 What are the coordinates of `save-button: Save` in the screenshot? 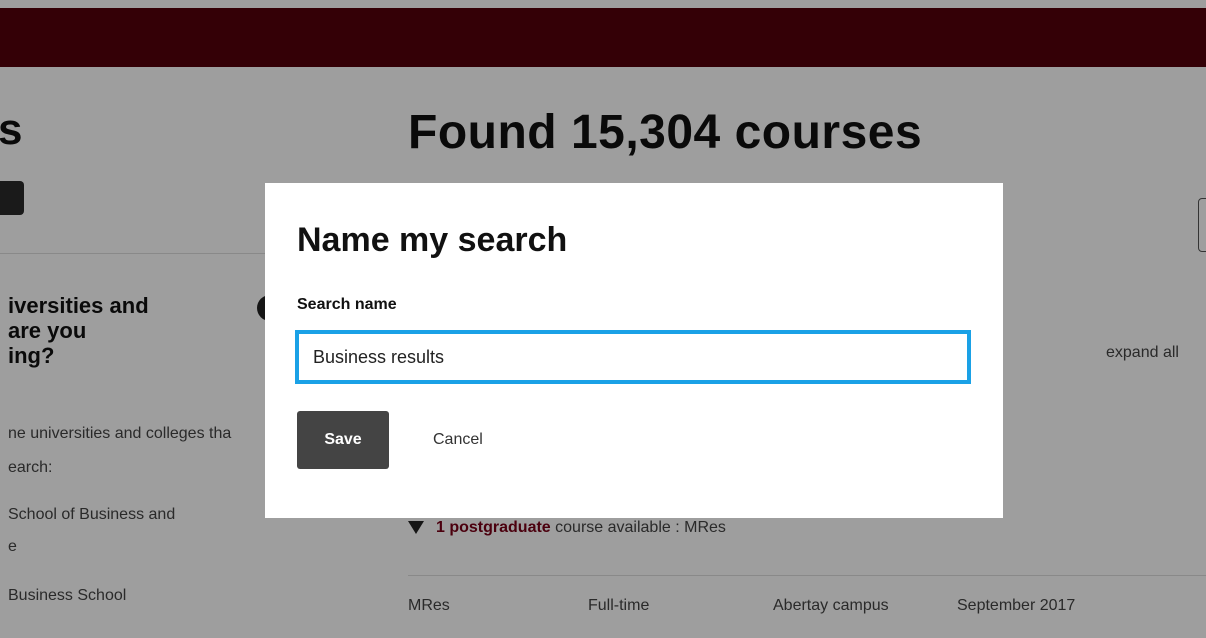 It's located at (343, 440).